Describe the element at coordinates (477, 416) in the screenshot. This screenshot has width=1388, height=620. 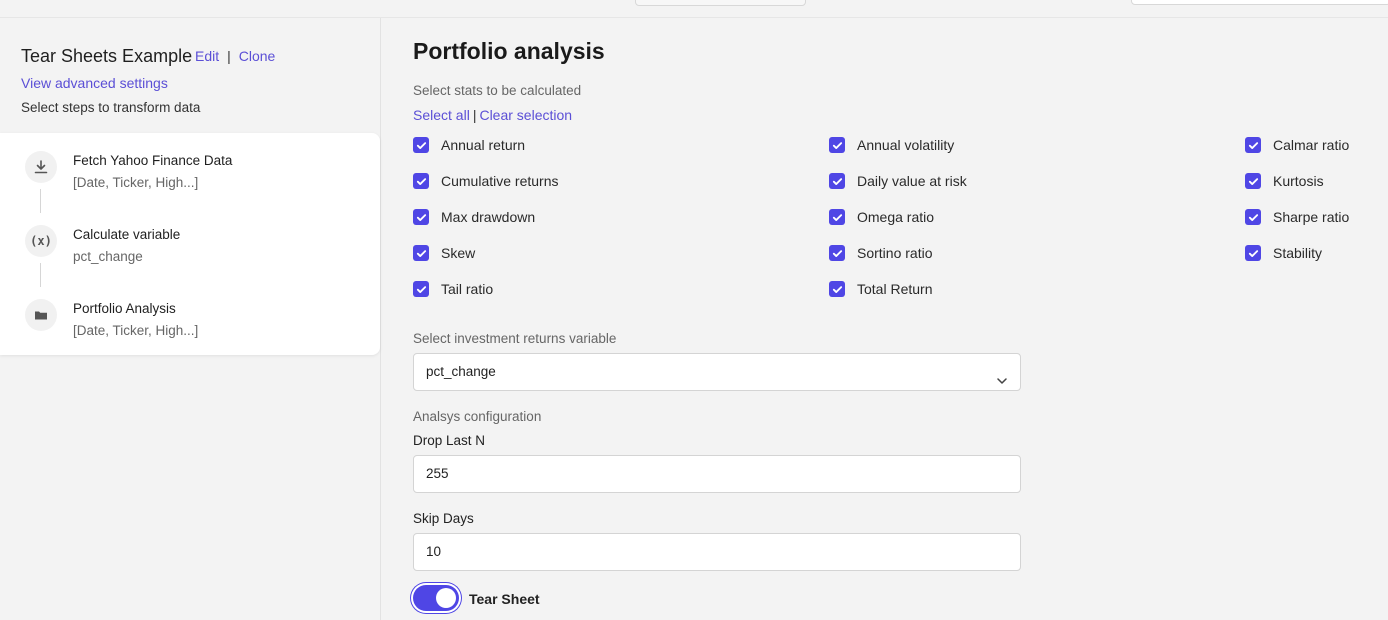
I see `config-label: Analsys configuration` at that location.